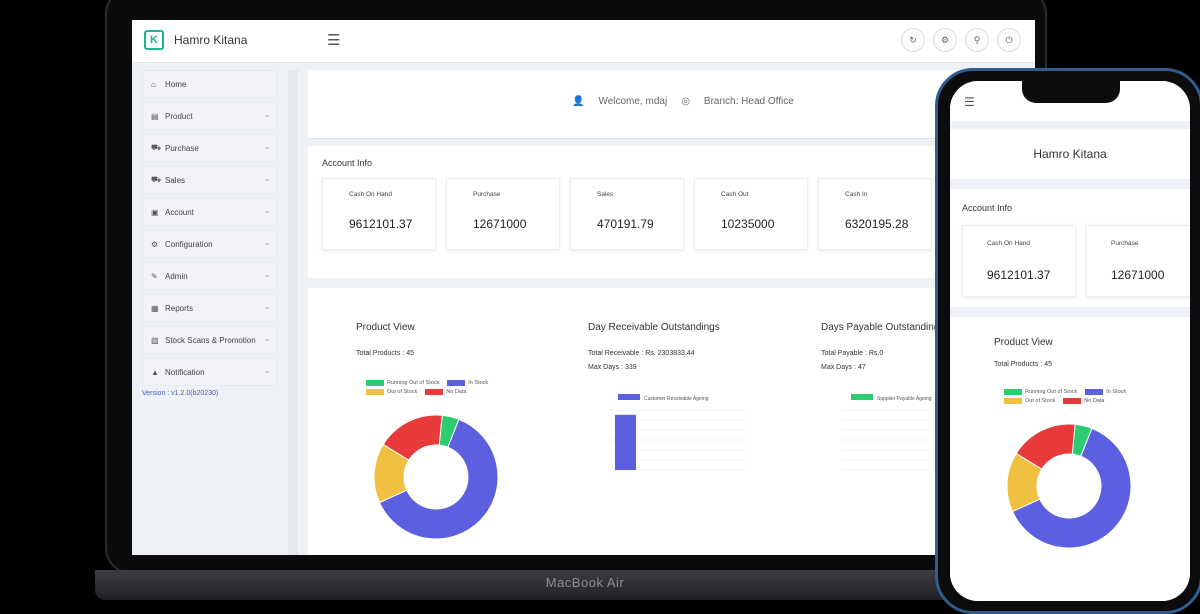 The image size is (1200, 614). I want to click on payable-title: Days Payable Outstanding, so click(880, 327).